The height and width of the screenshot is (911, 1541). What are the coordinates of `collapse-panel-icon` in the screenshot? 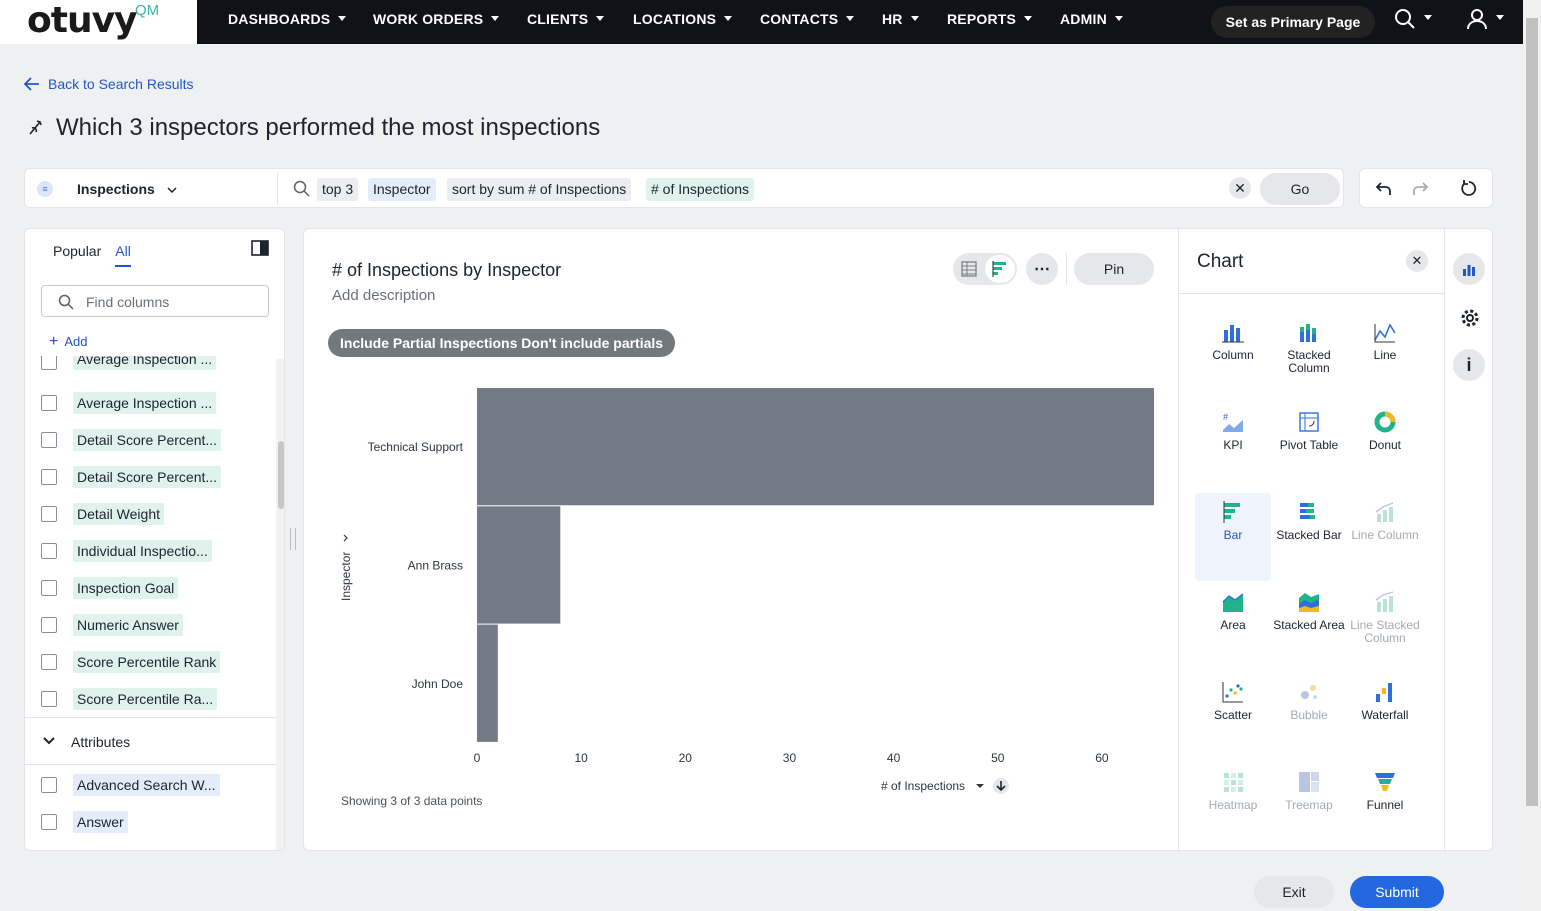 It's located at (260, 248).